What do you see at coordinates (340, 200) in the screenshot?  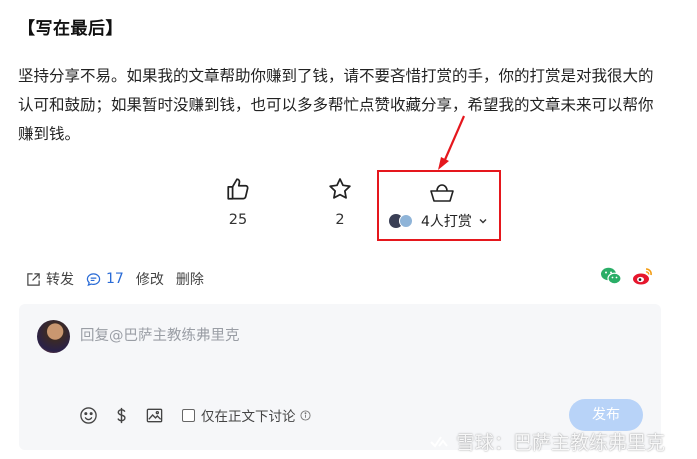 I see `favorite-button: 2` at bounding box center [340, 200].